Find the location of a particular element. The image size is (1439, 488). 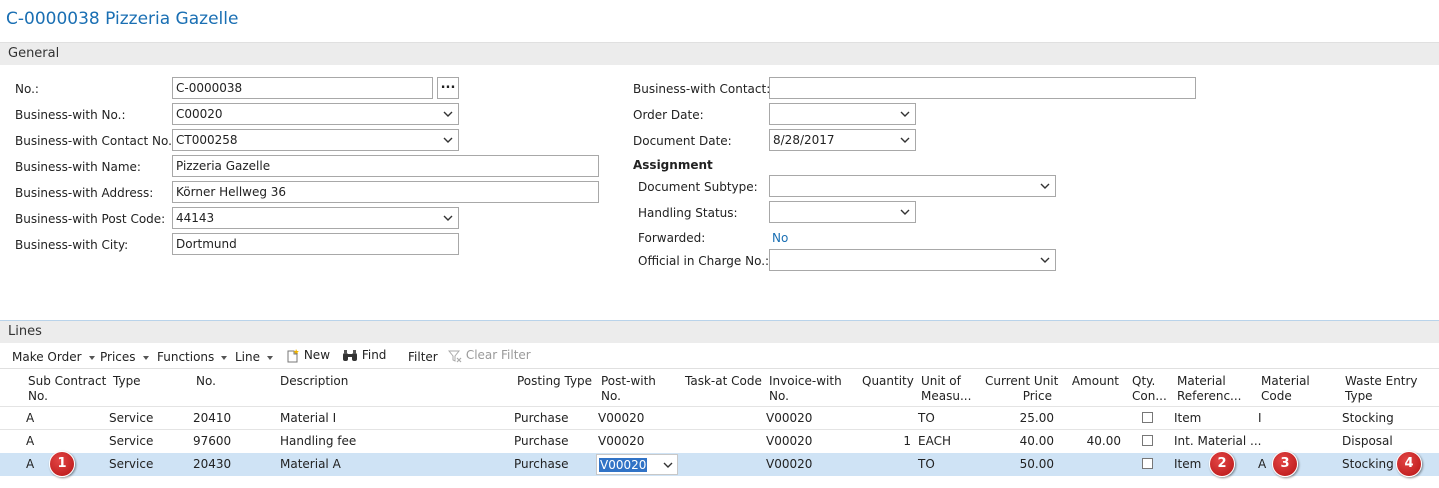

col-header-line1: Sub Contract is located at coordinates (67, 381).